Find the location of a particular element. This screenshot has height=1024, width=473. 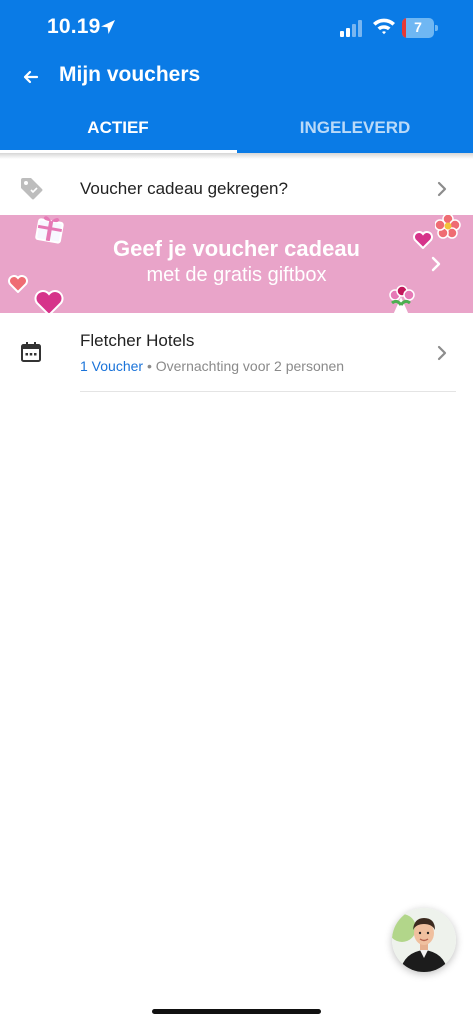

voucher-merchant-name: Fletcher Hotels is located at coordinates (137, 340).